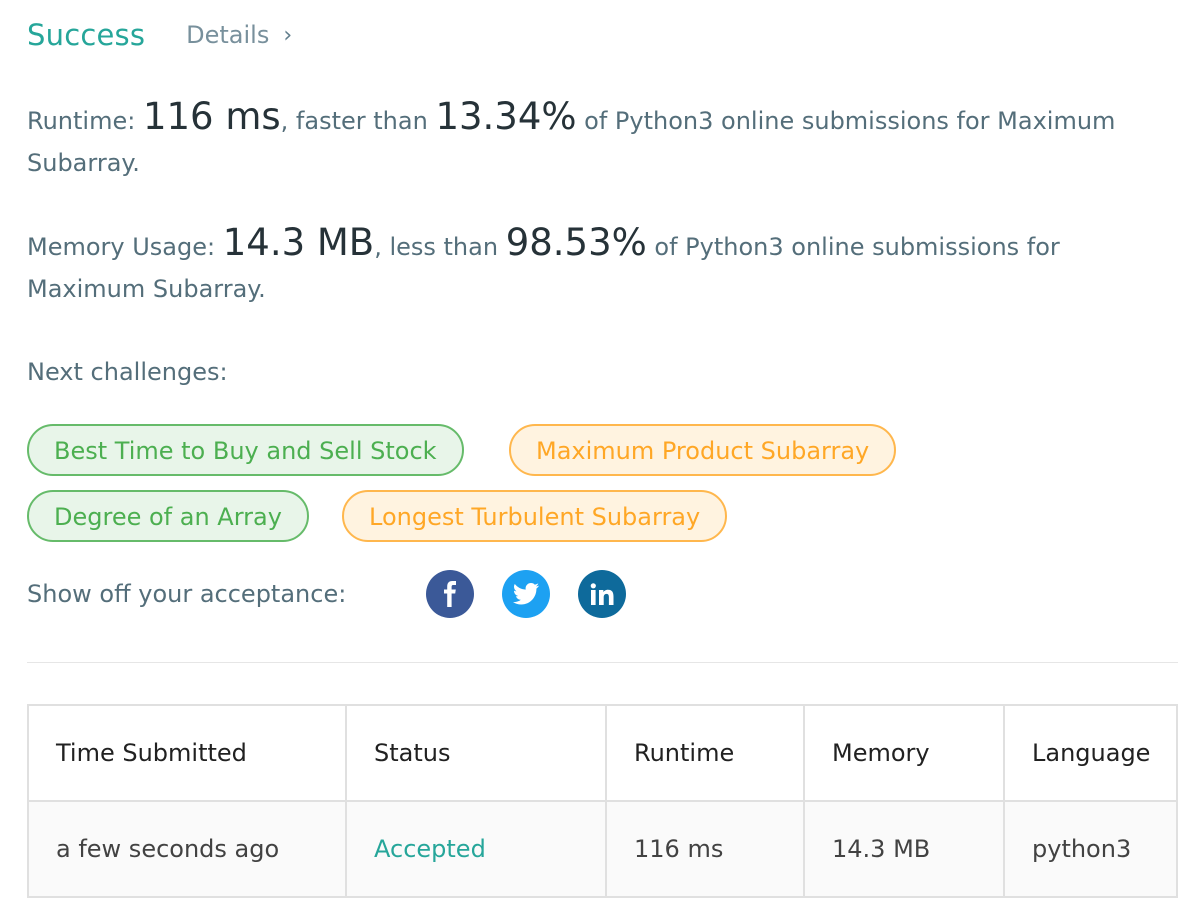 The image size is (1198, 908). What do you see at coordinates (125, 247) in the screenshot?
I see `memory-label: Memory Usage:` at bounding box center [125, 247].